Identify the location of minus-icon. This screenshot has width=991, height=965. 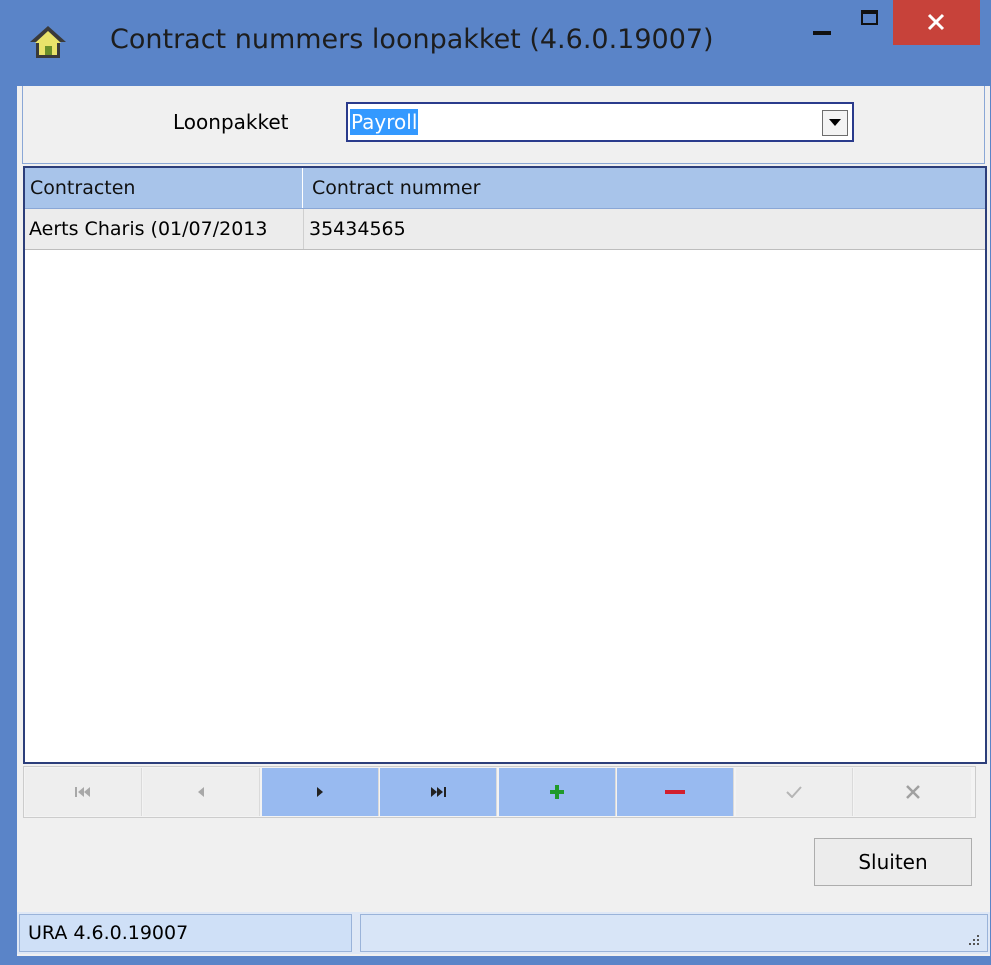
(675, 792).